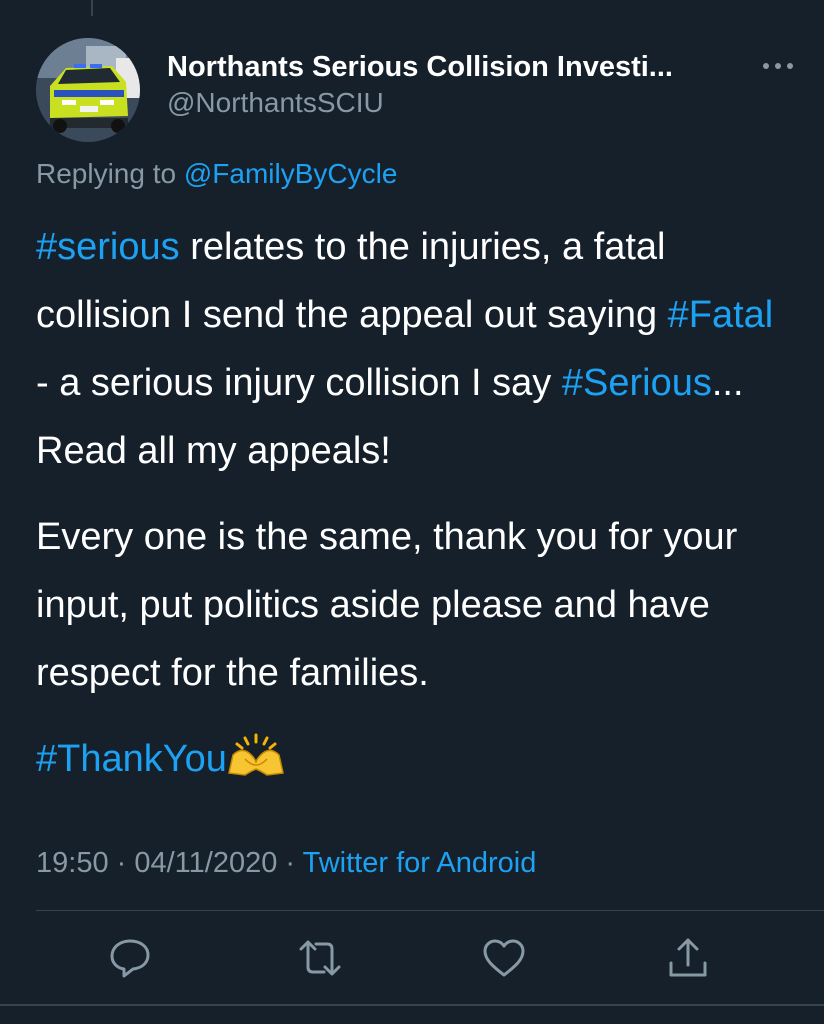 The width and height of the screenshot is (824, 1024). What do you see at coordinates (291, 173) in the screenshot?
I see `replying-to-handle: @FamilyByCycle` at bounding box center [291, 173].